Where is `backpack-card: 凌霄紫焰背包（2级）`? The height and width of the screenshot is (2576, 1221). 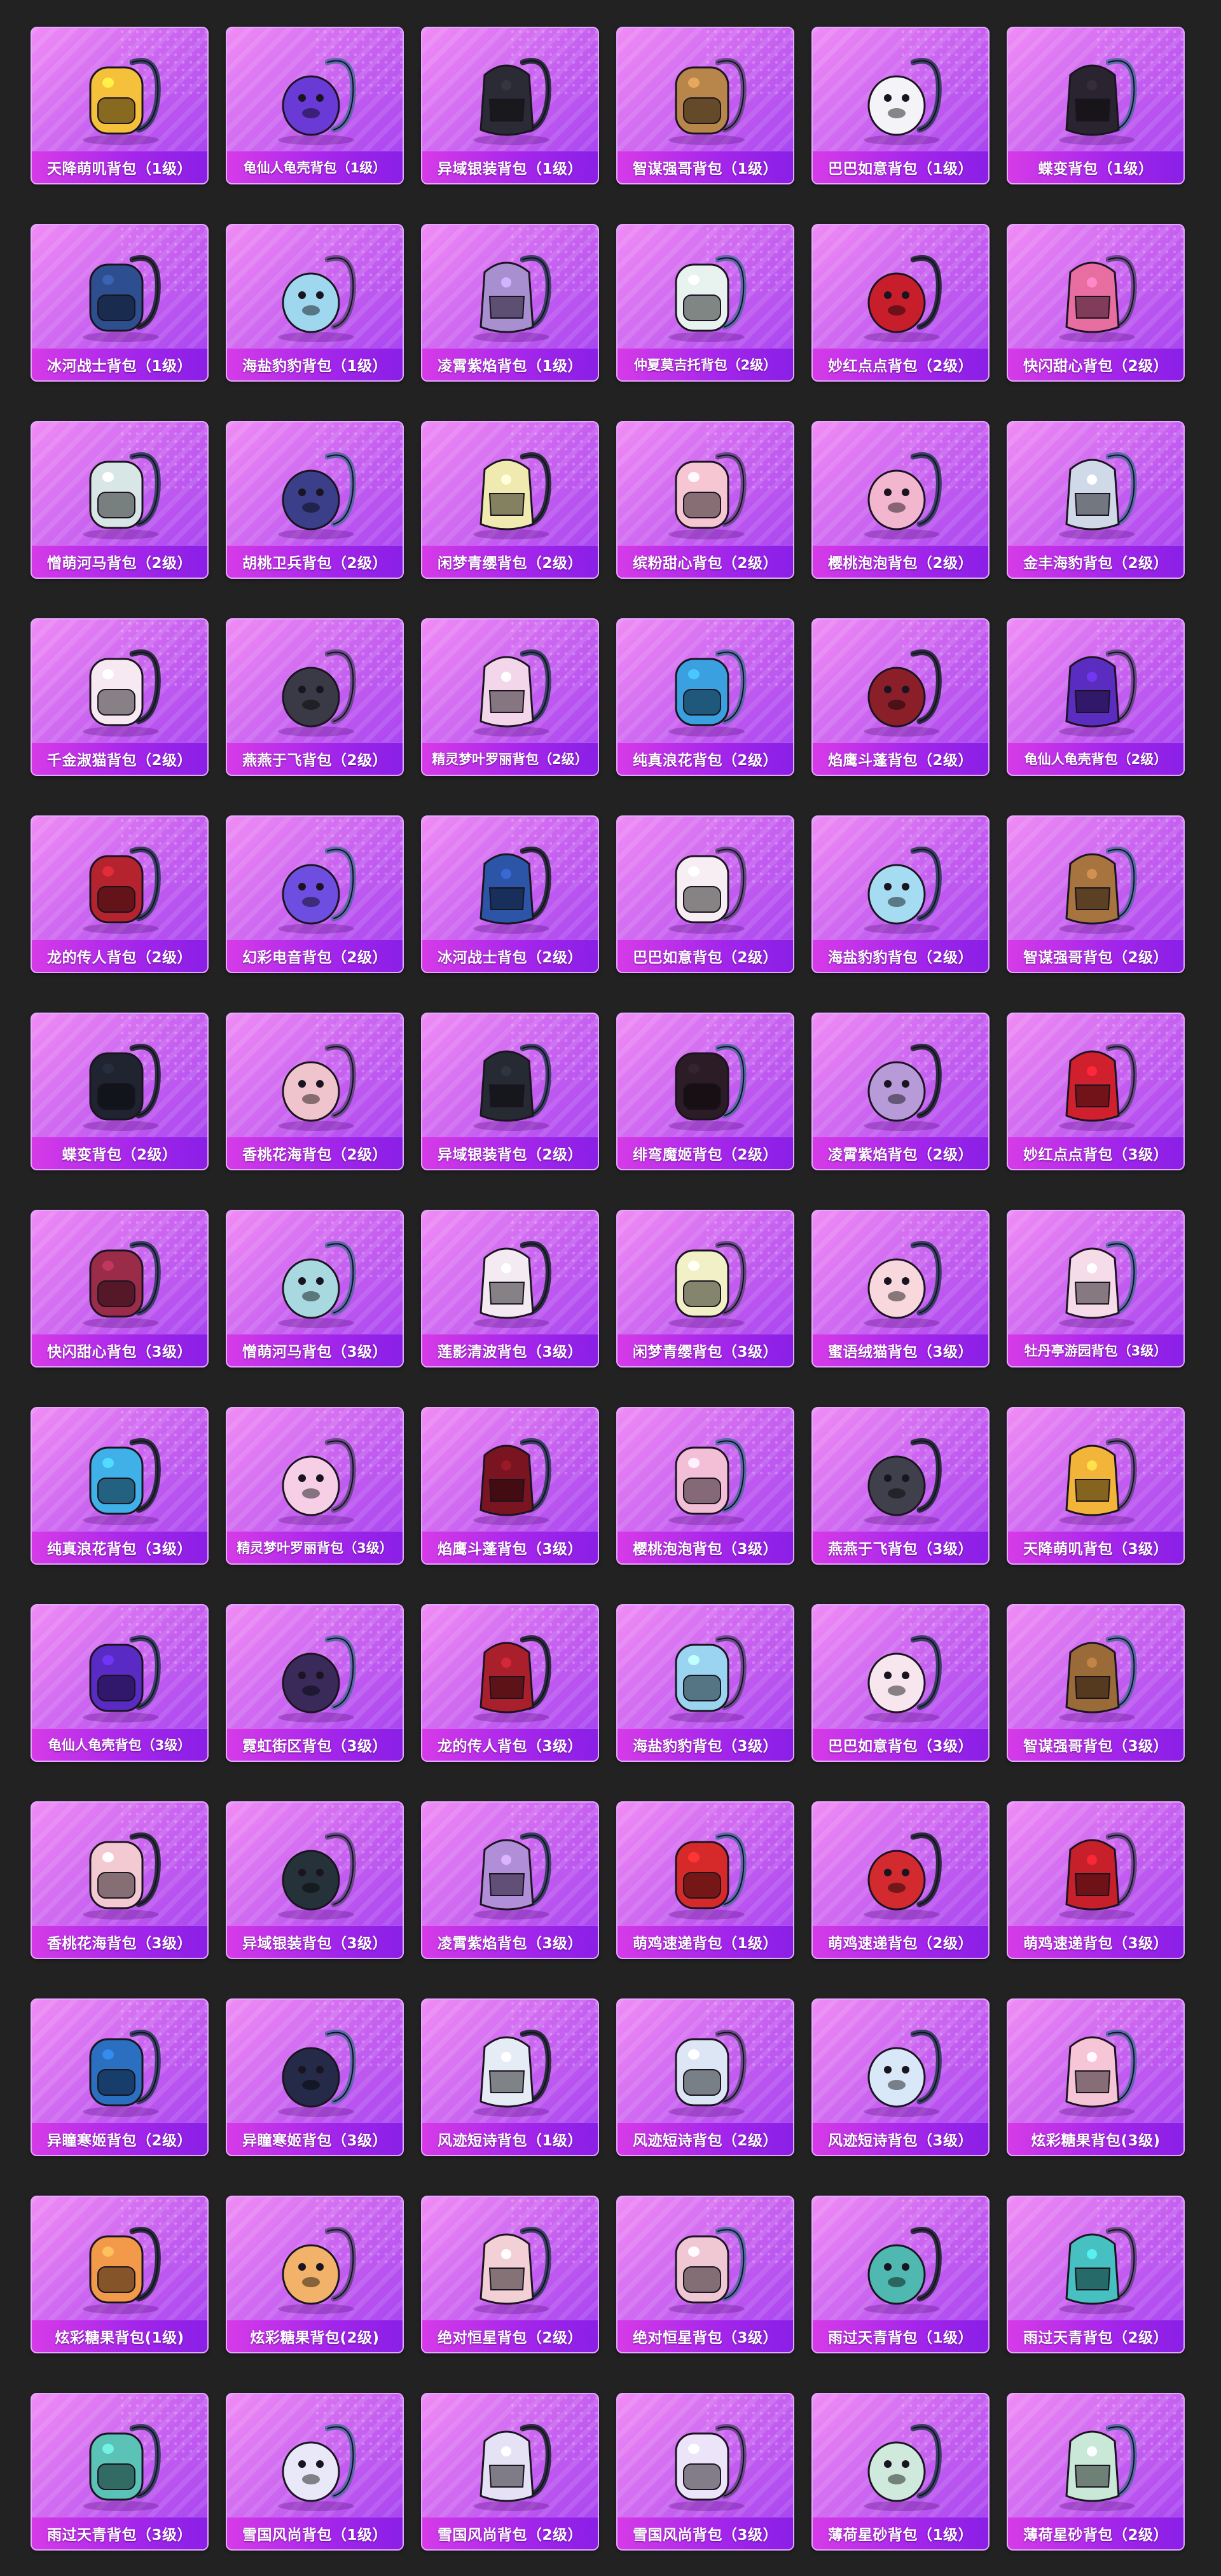 backpack-card: 凌霄紫焰背包（2级） is located at coordinates (900, 1091).